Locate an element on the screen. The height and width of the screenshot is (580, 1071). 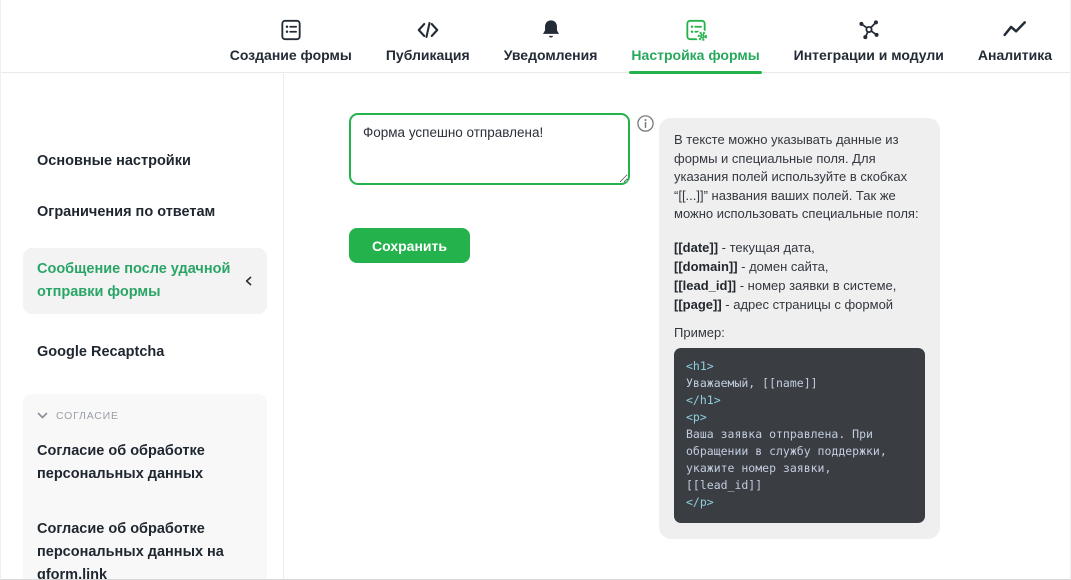
code-line: <h1> is located at coordinates (700, 365).